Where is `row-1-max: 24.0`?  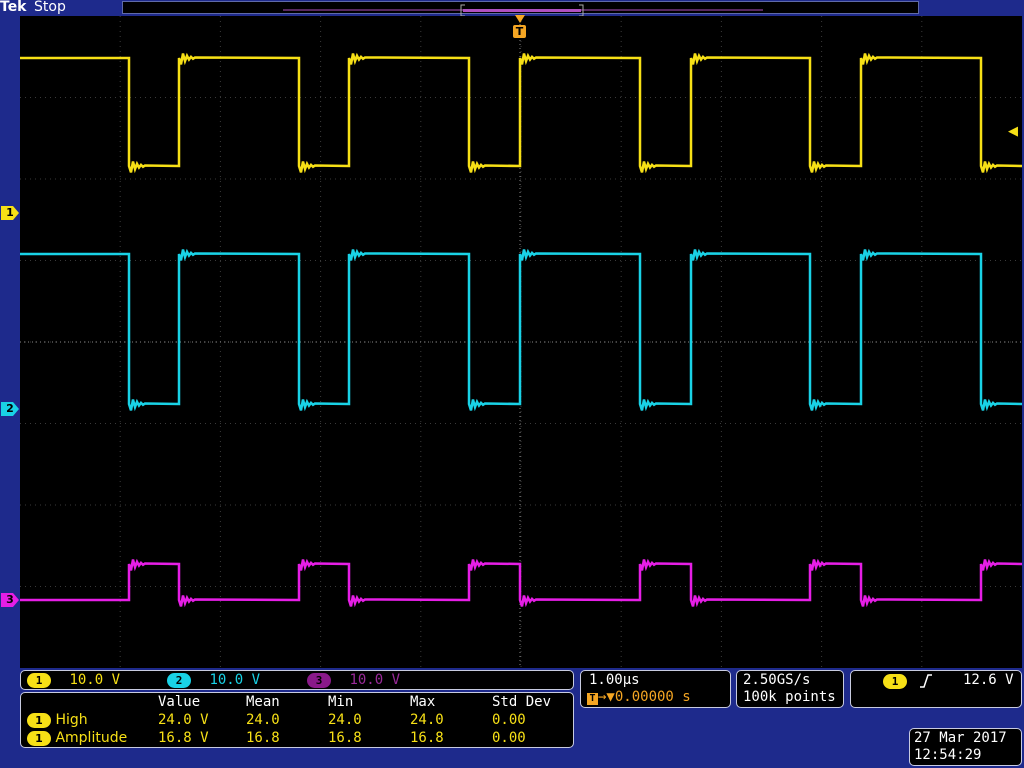
row-1-max: 24.0 is located at coordinates (427, 720).